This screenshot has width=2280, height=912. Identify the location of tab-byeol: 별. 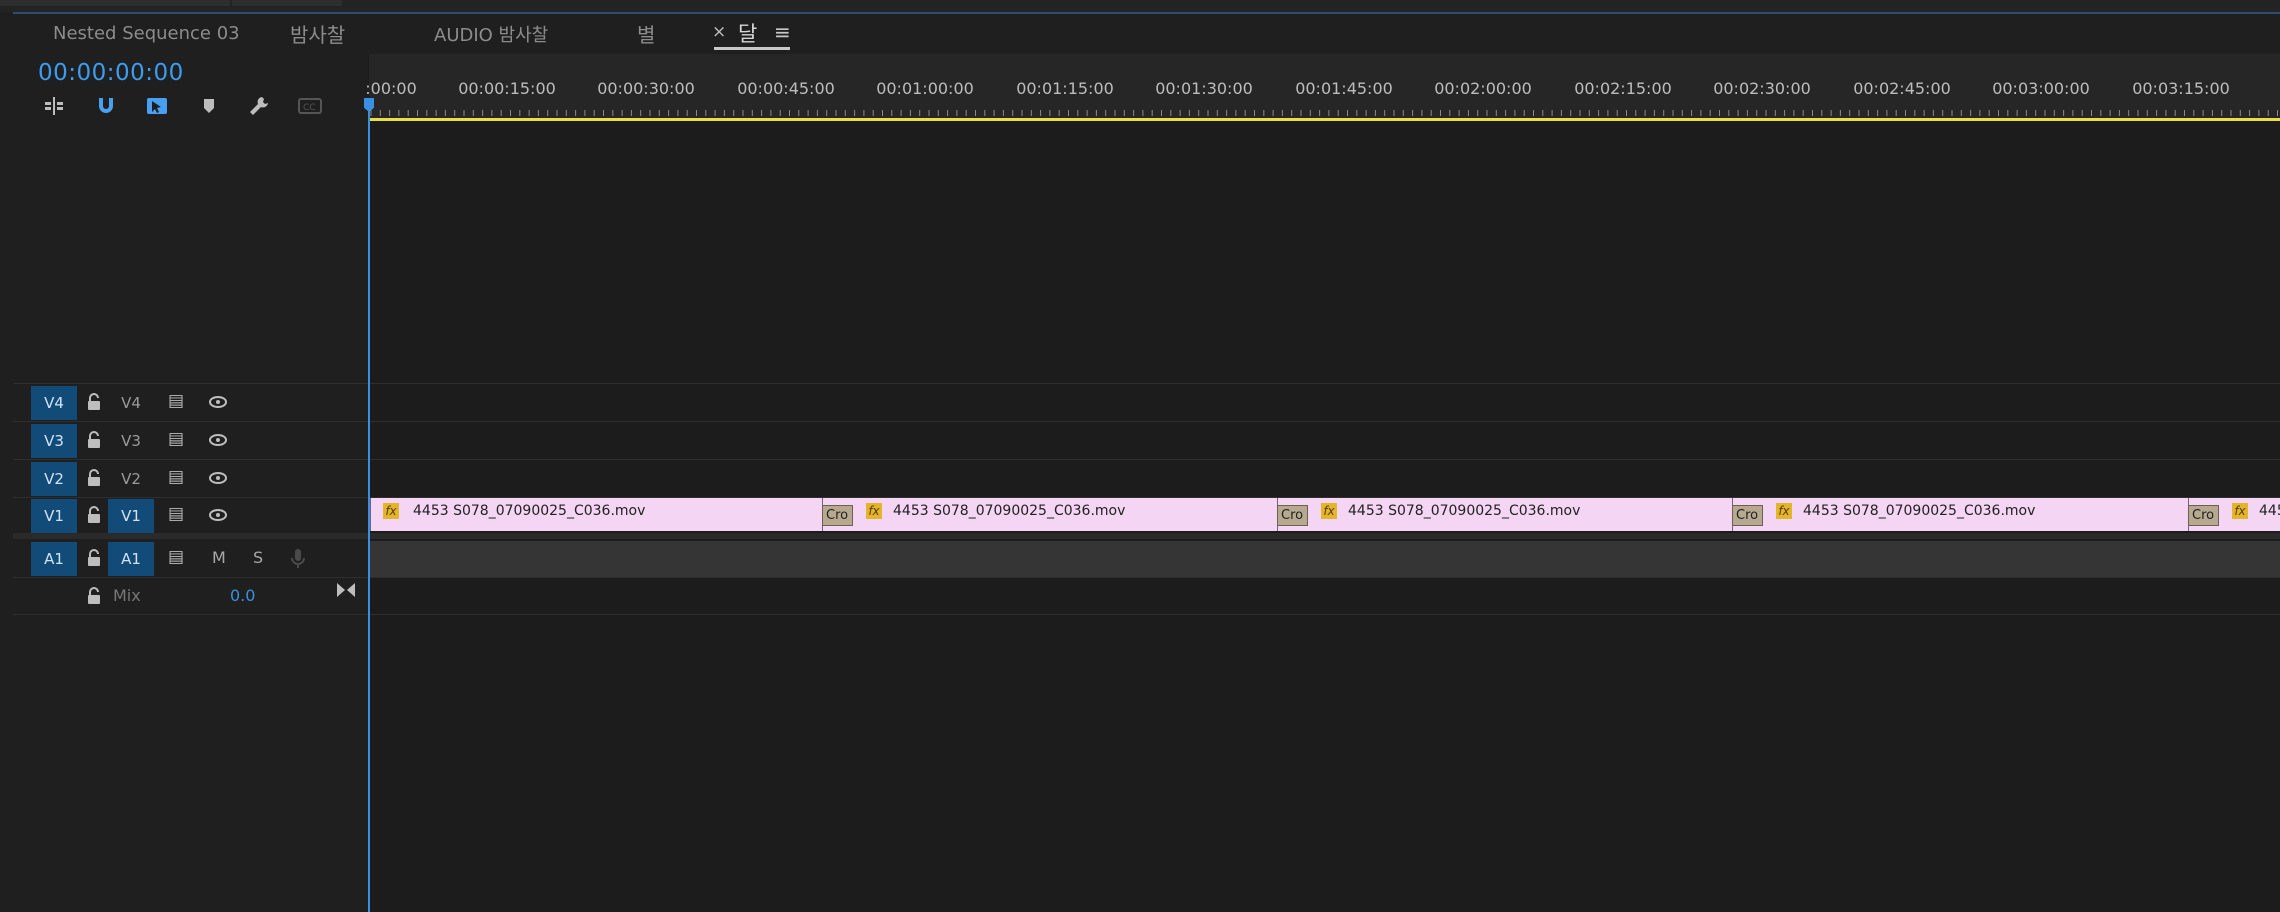
(646, 33).